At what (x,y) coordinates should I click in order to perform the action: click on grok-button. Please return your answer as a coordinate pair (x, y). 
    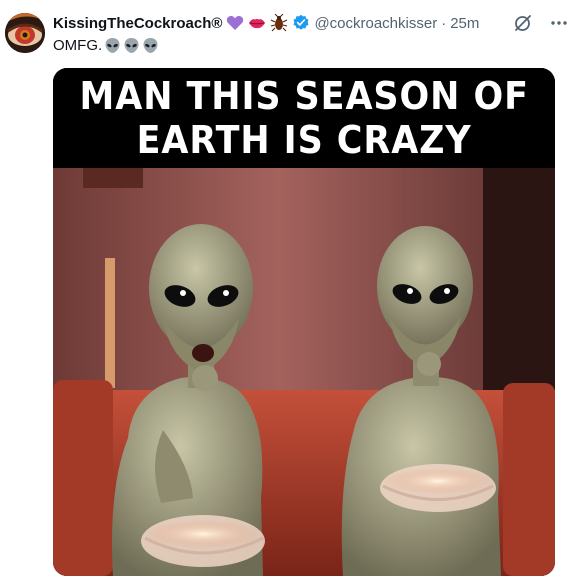
    Looking at the image, I should click on (523, 23).